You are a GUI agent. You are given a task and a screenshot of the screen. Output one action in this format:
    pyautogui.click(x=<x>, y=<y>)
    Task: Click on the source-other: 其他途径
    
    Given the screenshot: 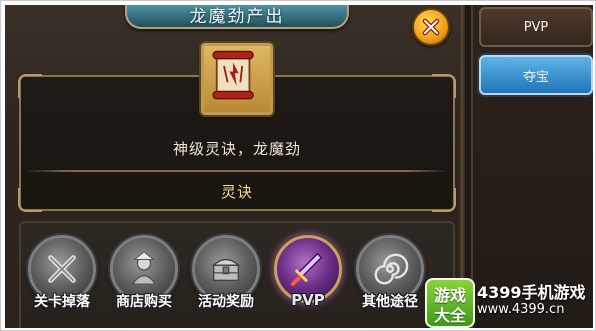 What is the action you would take?
    pyautogui.click(x=390, y=281)
    